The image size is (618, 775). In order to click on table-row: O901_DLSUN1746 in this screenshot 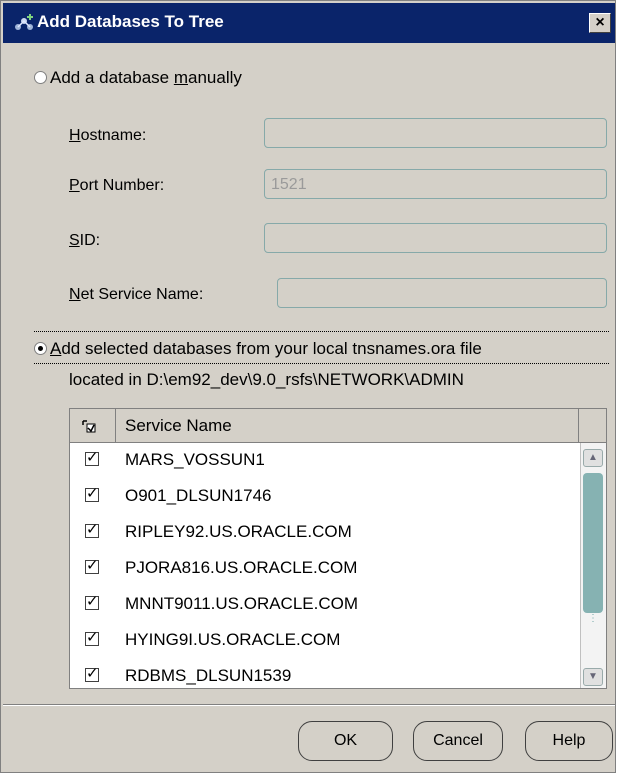, I will do `click(325, 497)`.